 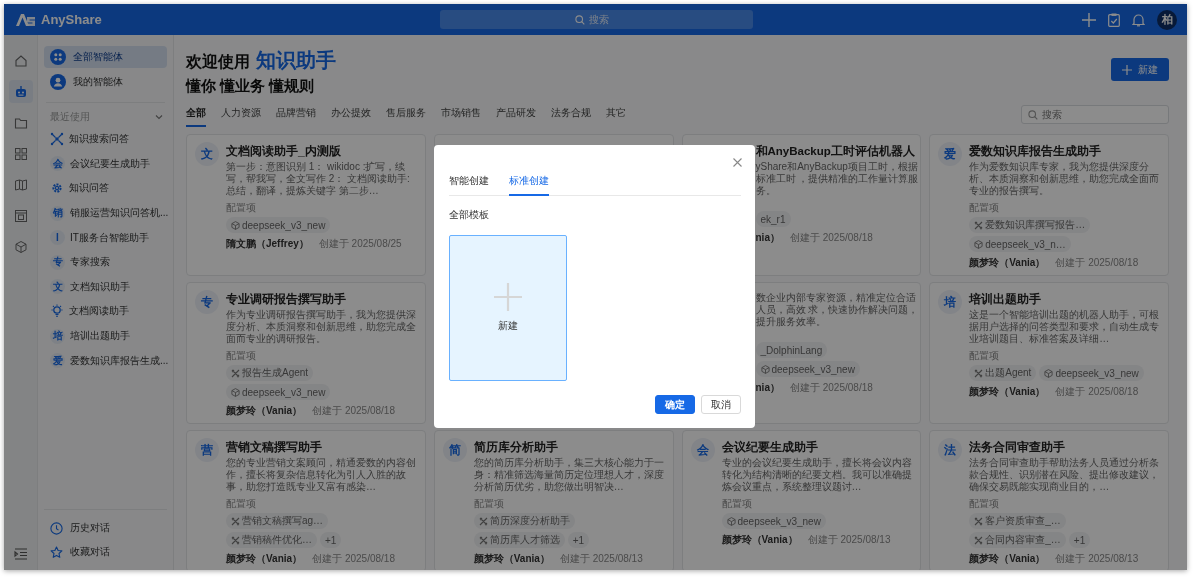 What do you see at coordinates (56, 552) in the screenshot?
I see `star-icon` at bounding box center [56, 552].